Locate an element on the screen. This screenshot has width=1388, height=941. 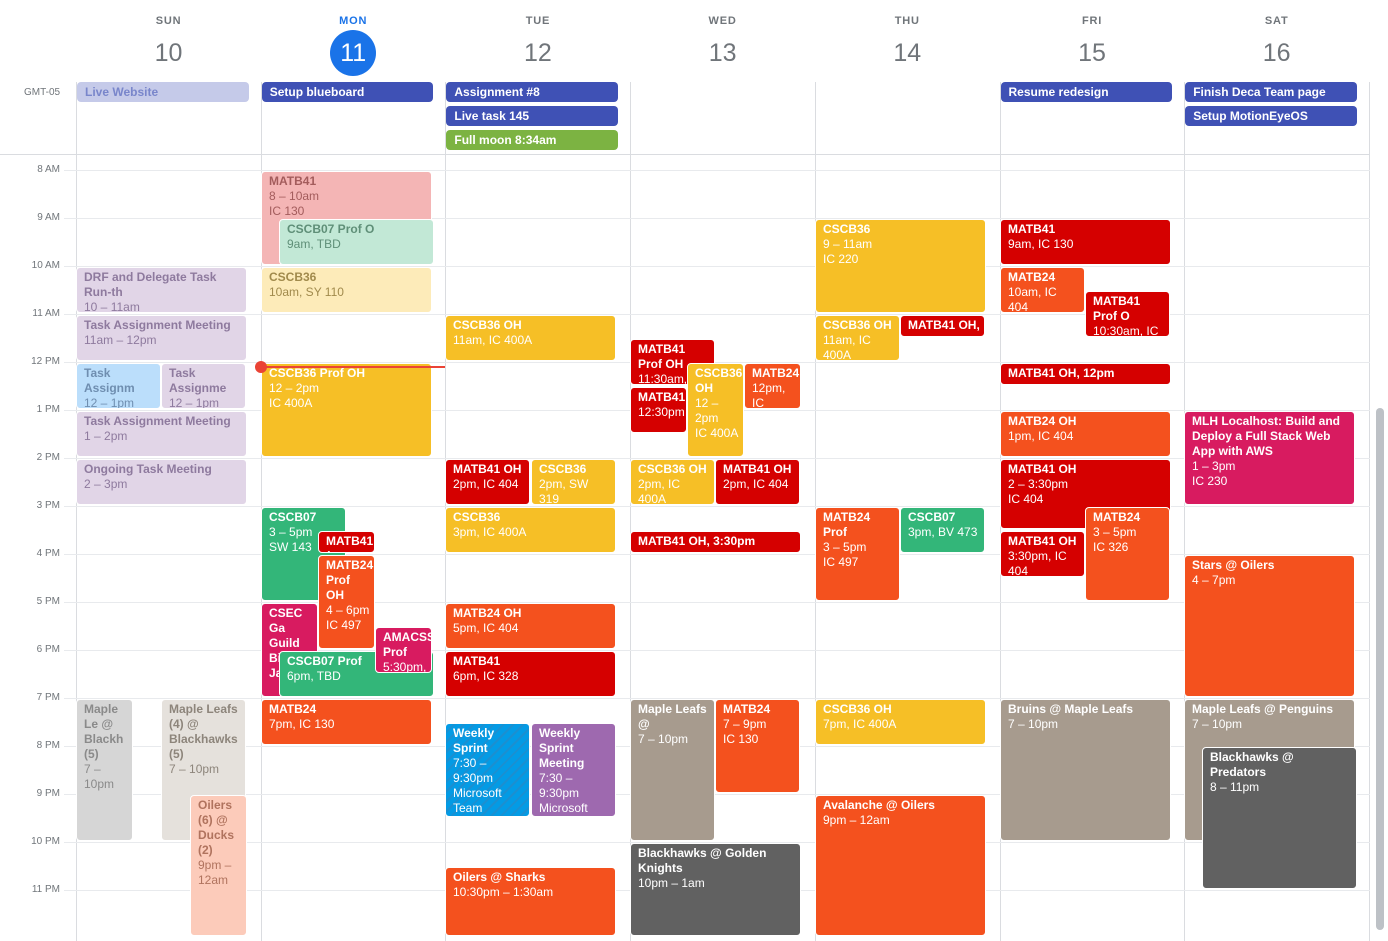
event-title: MATB24 is located at coordinates (1032, 277).